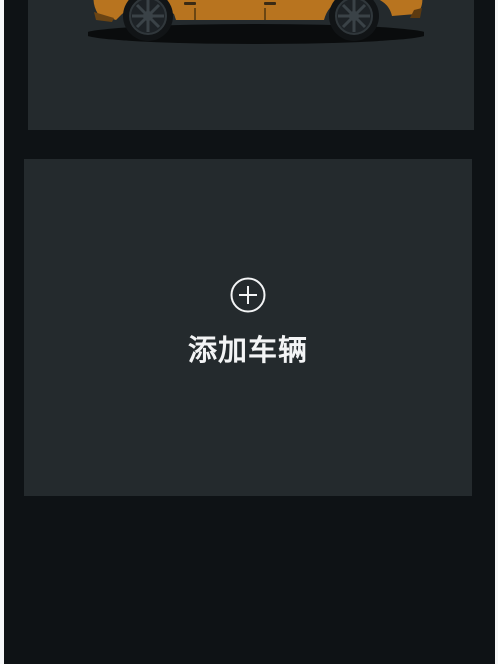  I want to click on orange-car-icon, so click(256, 22).